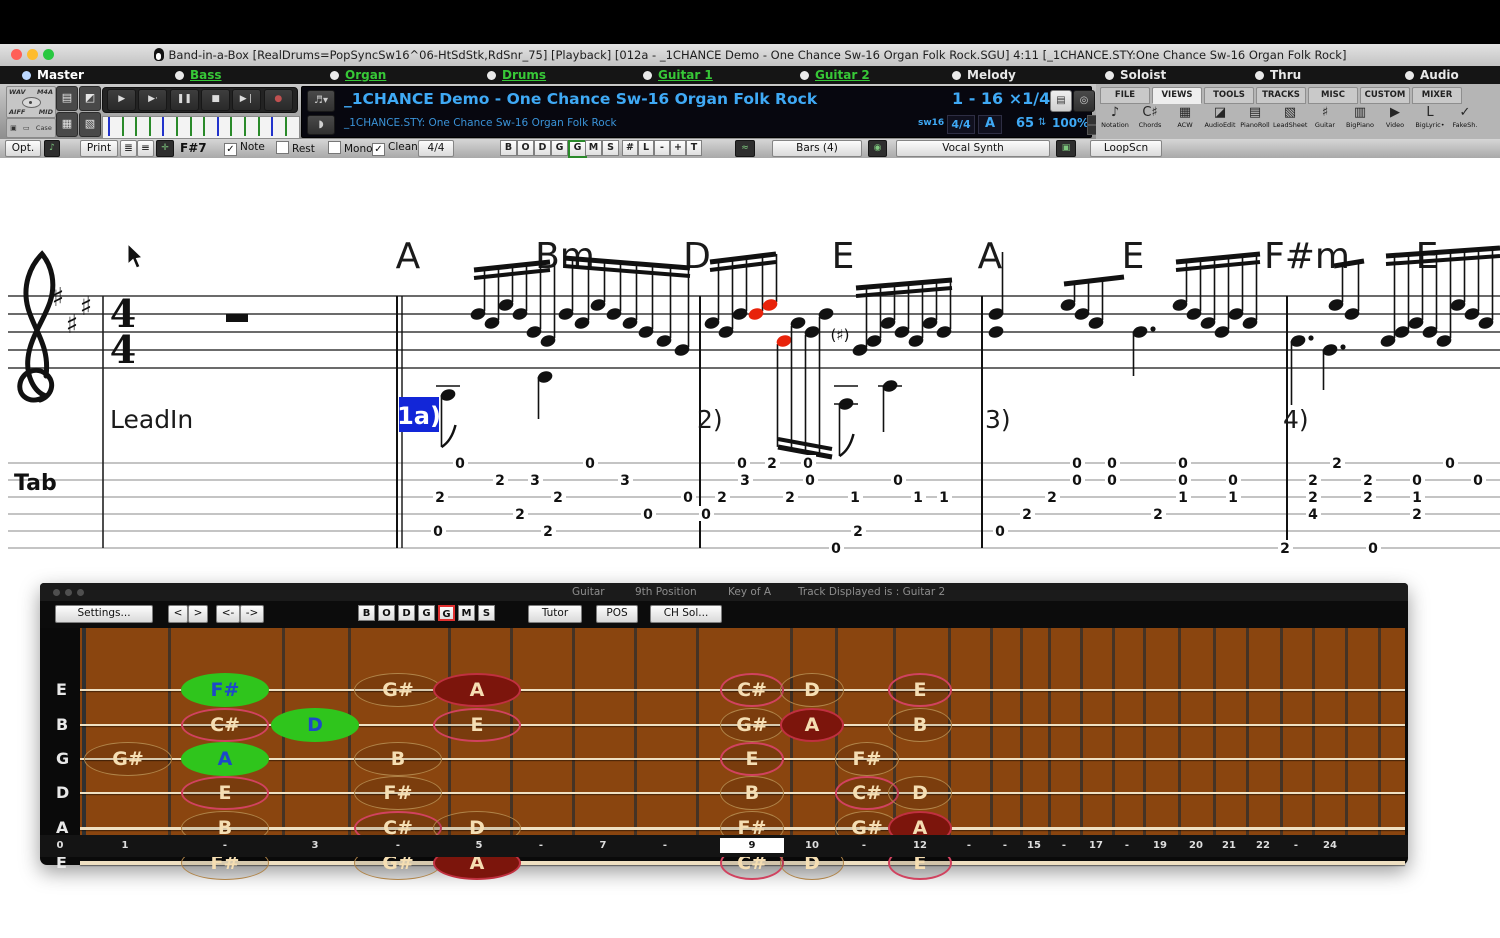 The width and height of the screenshot is (1500, 938). What do you see at coordinates (1177, 95) in the screenshot?
I see `ribbon-tab-views: VIEWS` at bounding box center [1177, 95].